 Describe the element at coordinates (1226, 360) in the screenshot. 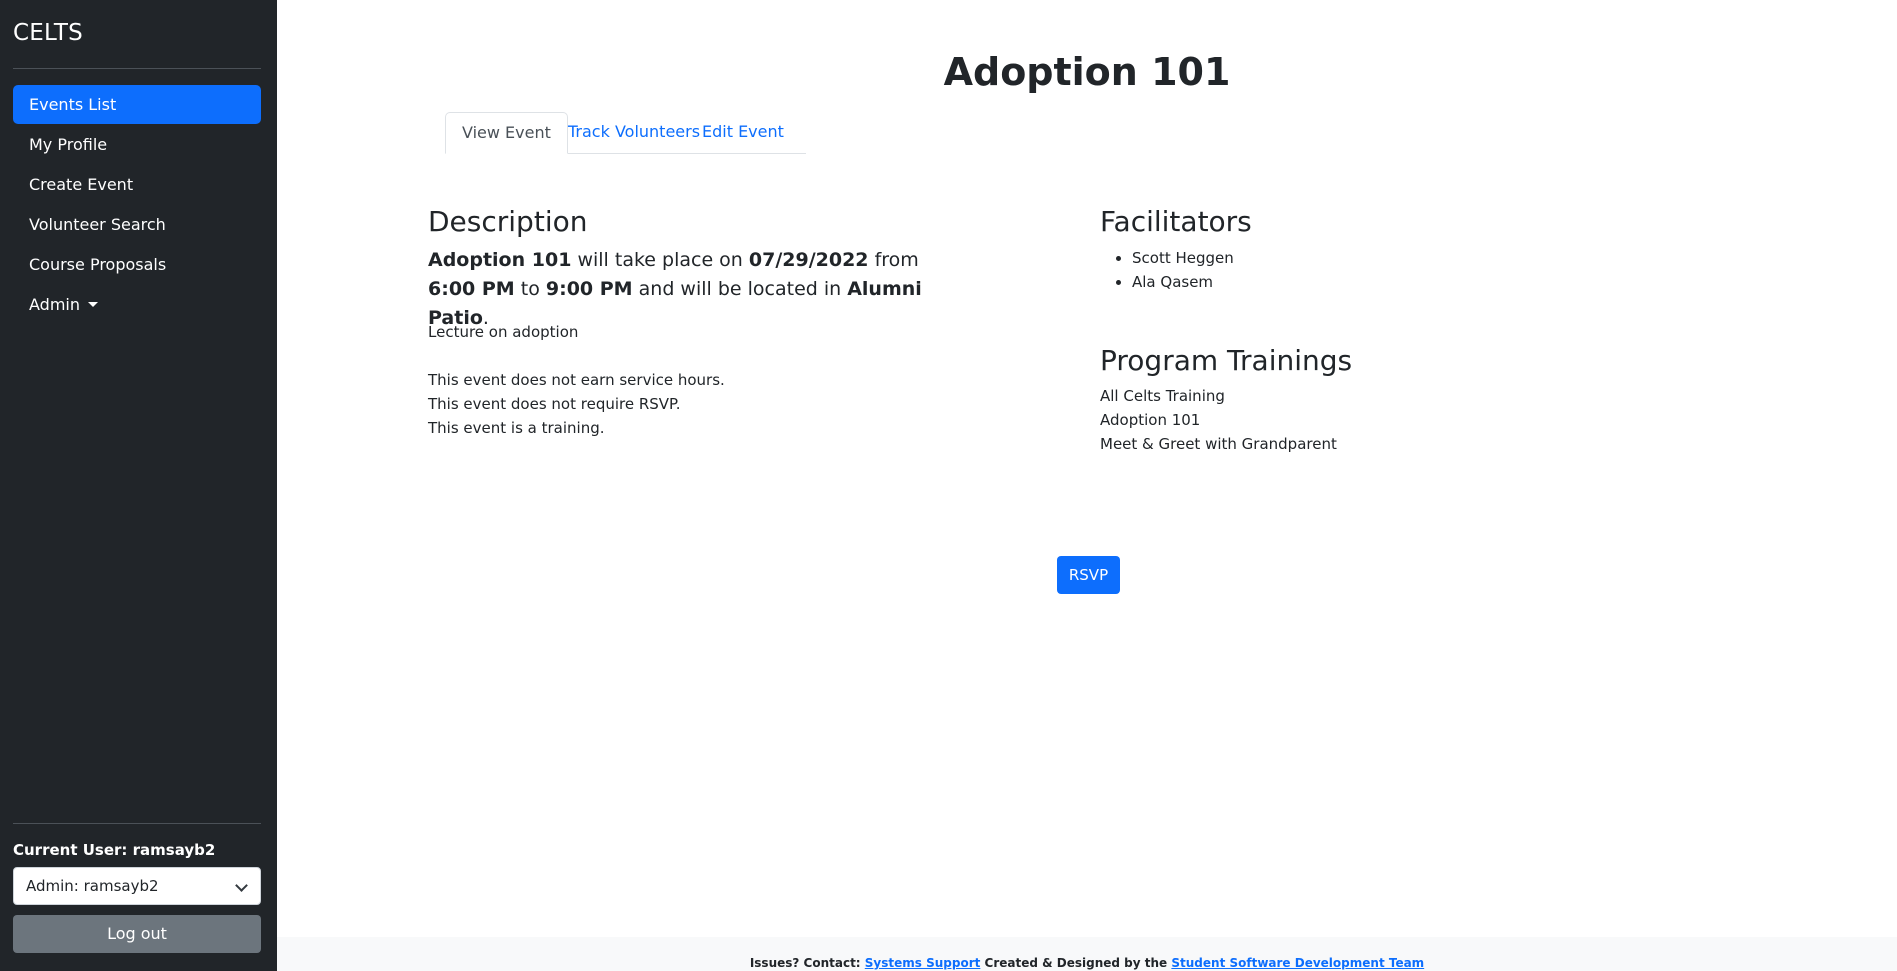

I see `program-trainings-heading: Program Trainings` at that location.